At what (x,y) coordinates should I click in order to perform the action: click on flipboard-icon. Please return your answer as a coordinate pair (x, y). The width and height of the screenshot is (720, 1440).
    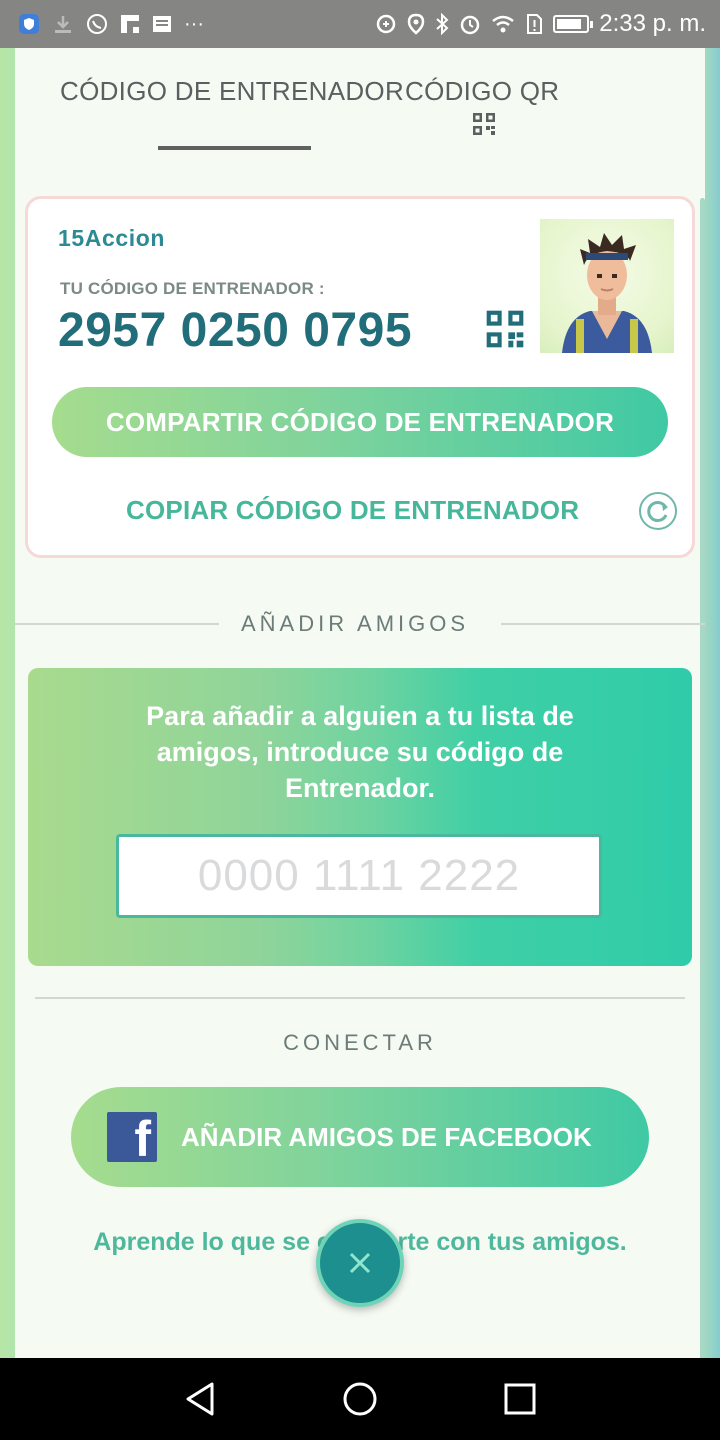
    Looking at the image, I should click on (130, 24).